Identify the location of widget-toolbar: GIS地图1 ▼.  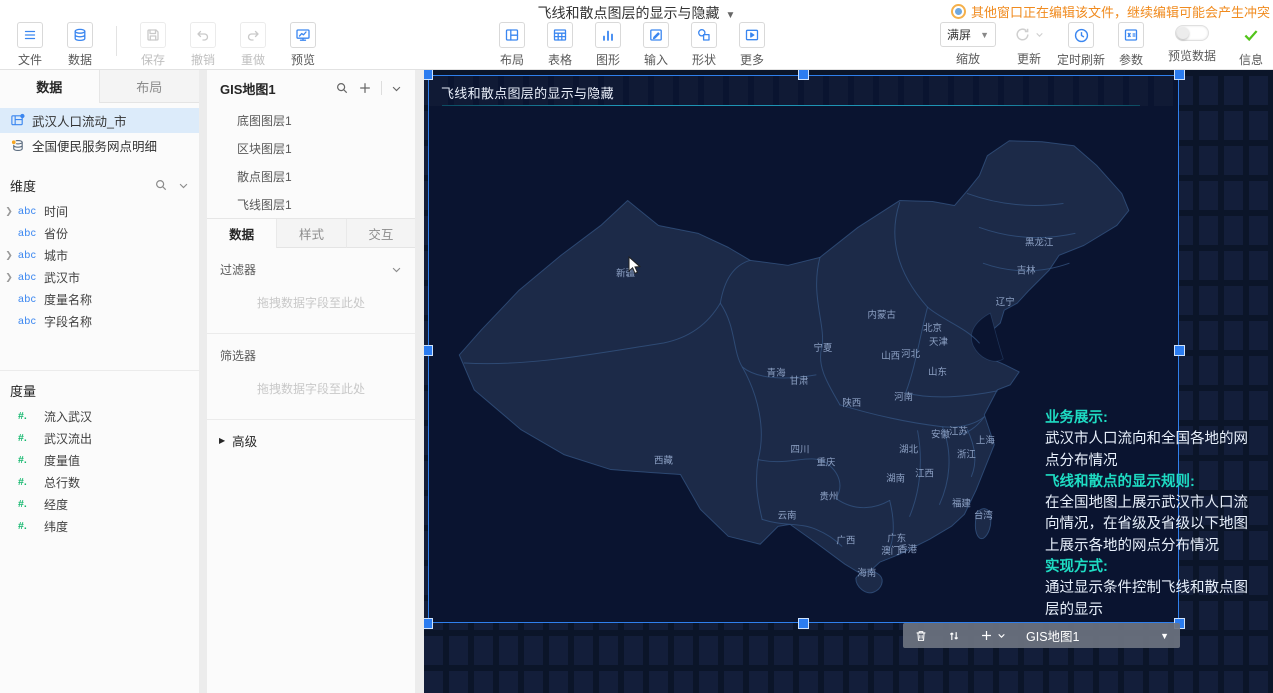
(1041, 635).